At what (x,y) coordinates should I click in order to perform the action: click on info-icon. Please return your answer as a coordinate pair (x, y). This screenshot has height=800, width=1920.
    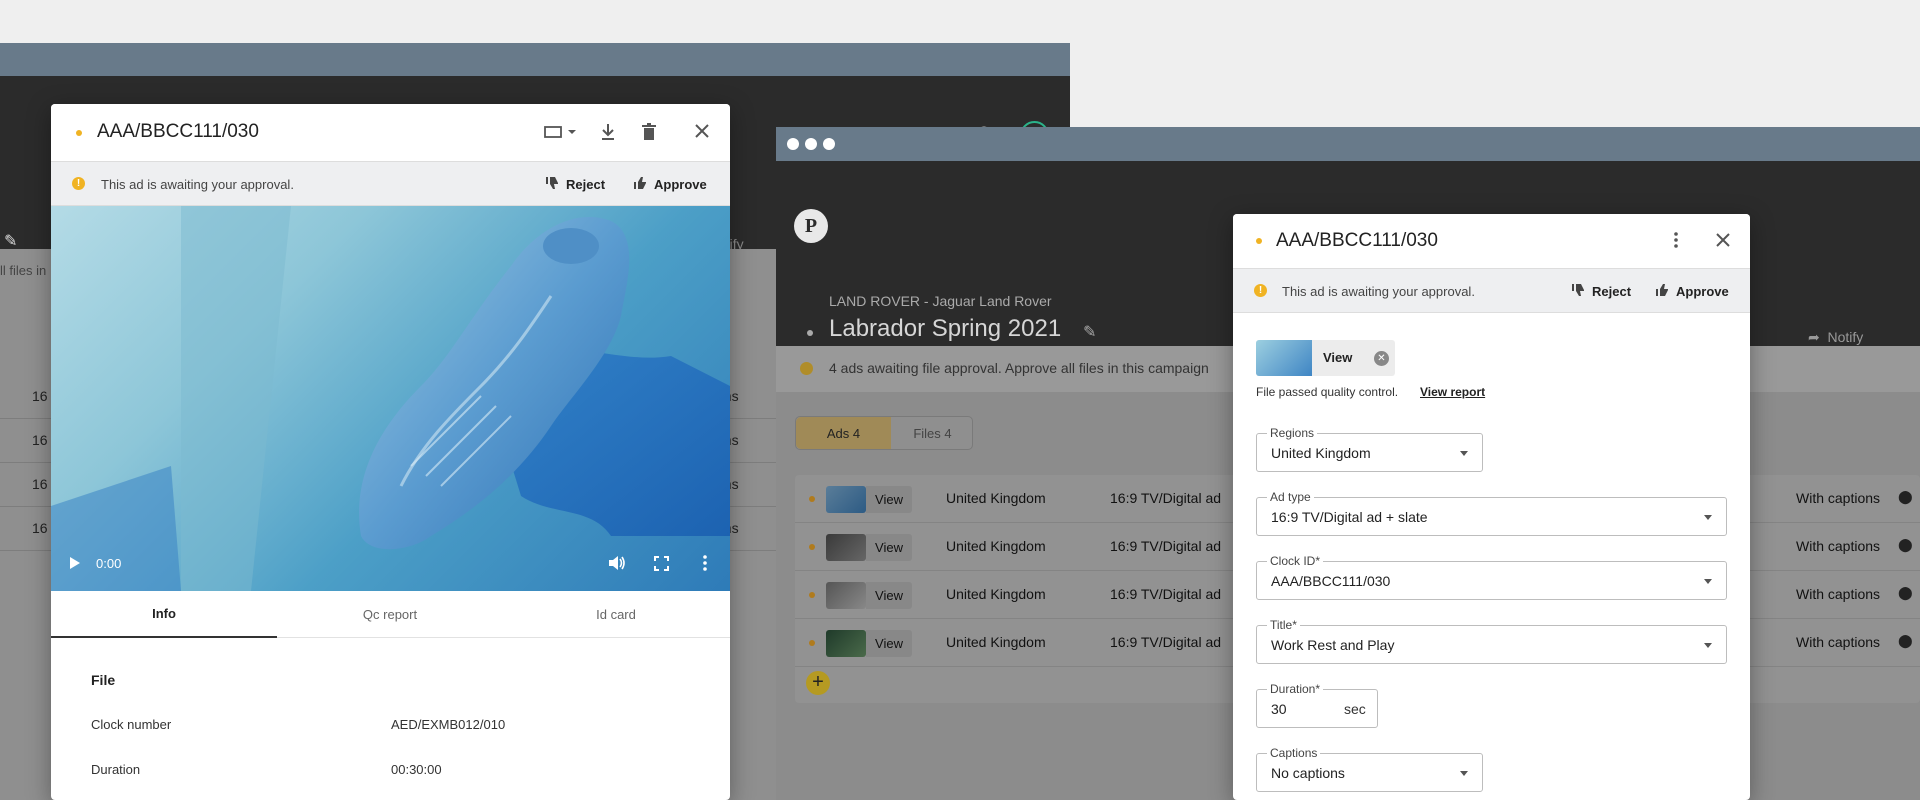
    Looking at the image, I should click on (806, 368).